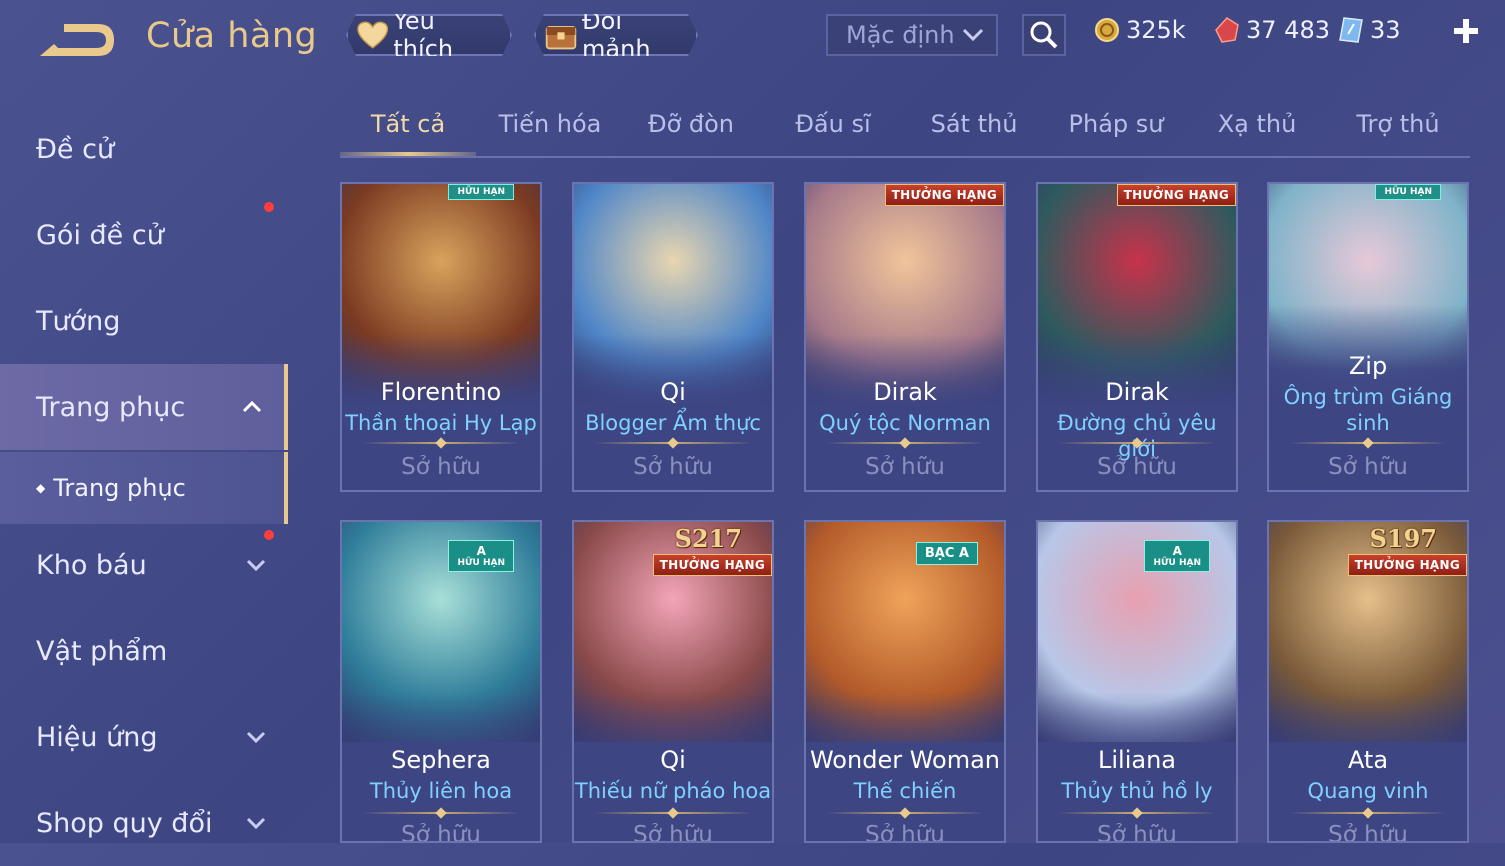 The image size is (1505, 866). Describe the element at coordinates (144, 321) in the screenshot. I see `sidebar-item-heroes: Tướng` at that location.